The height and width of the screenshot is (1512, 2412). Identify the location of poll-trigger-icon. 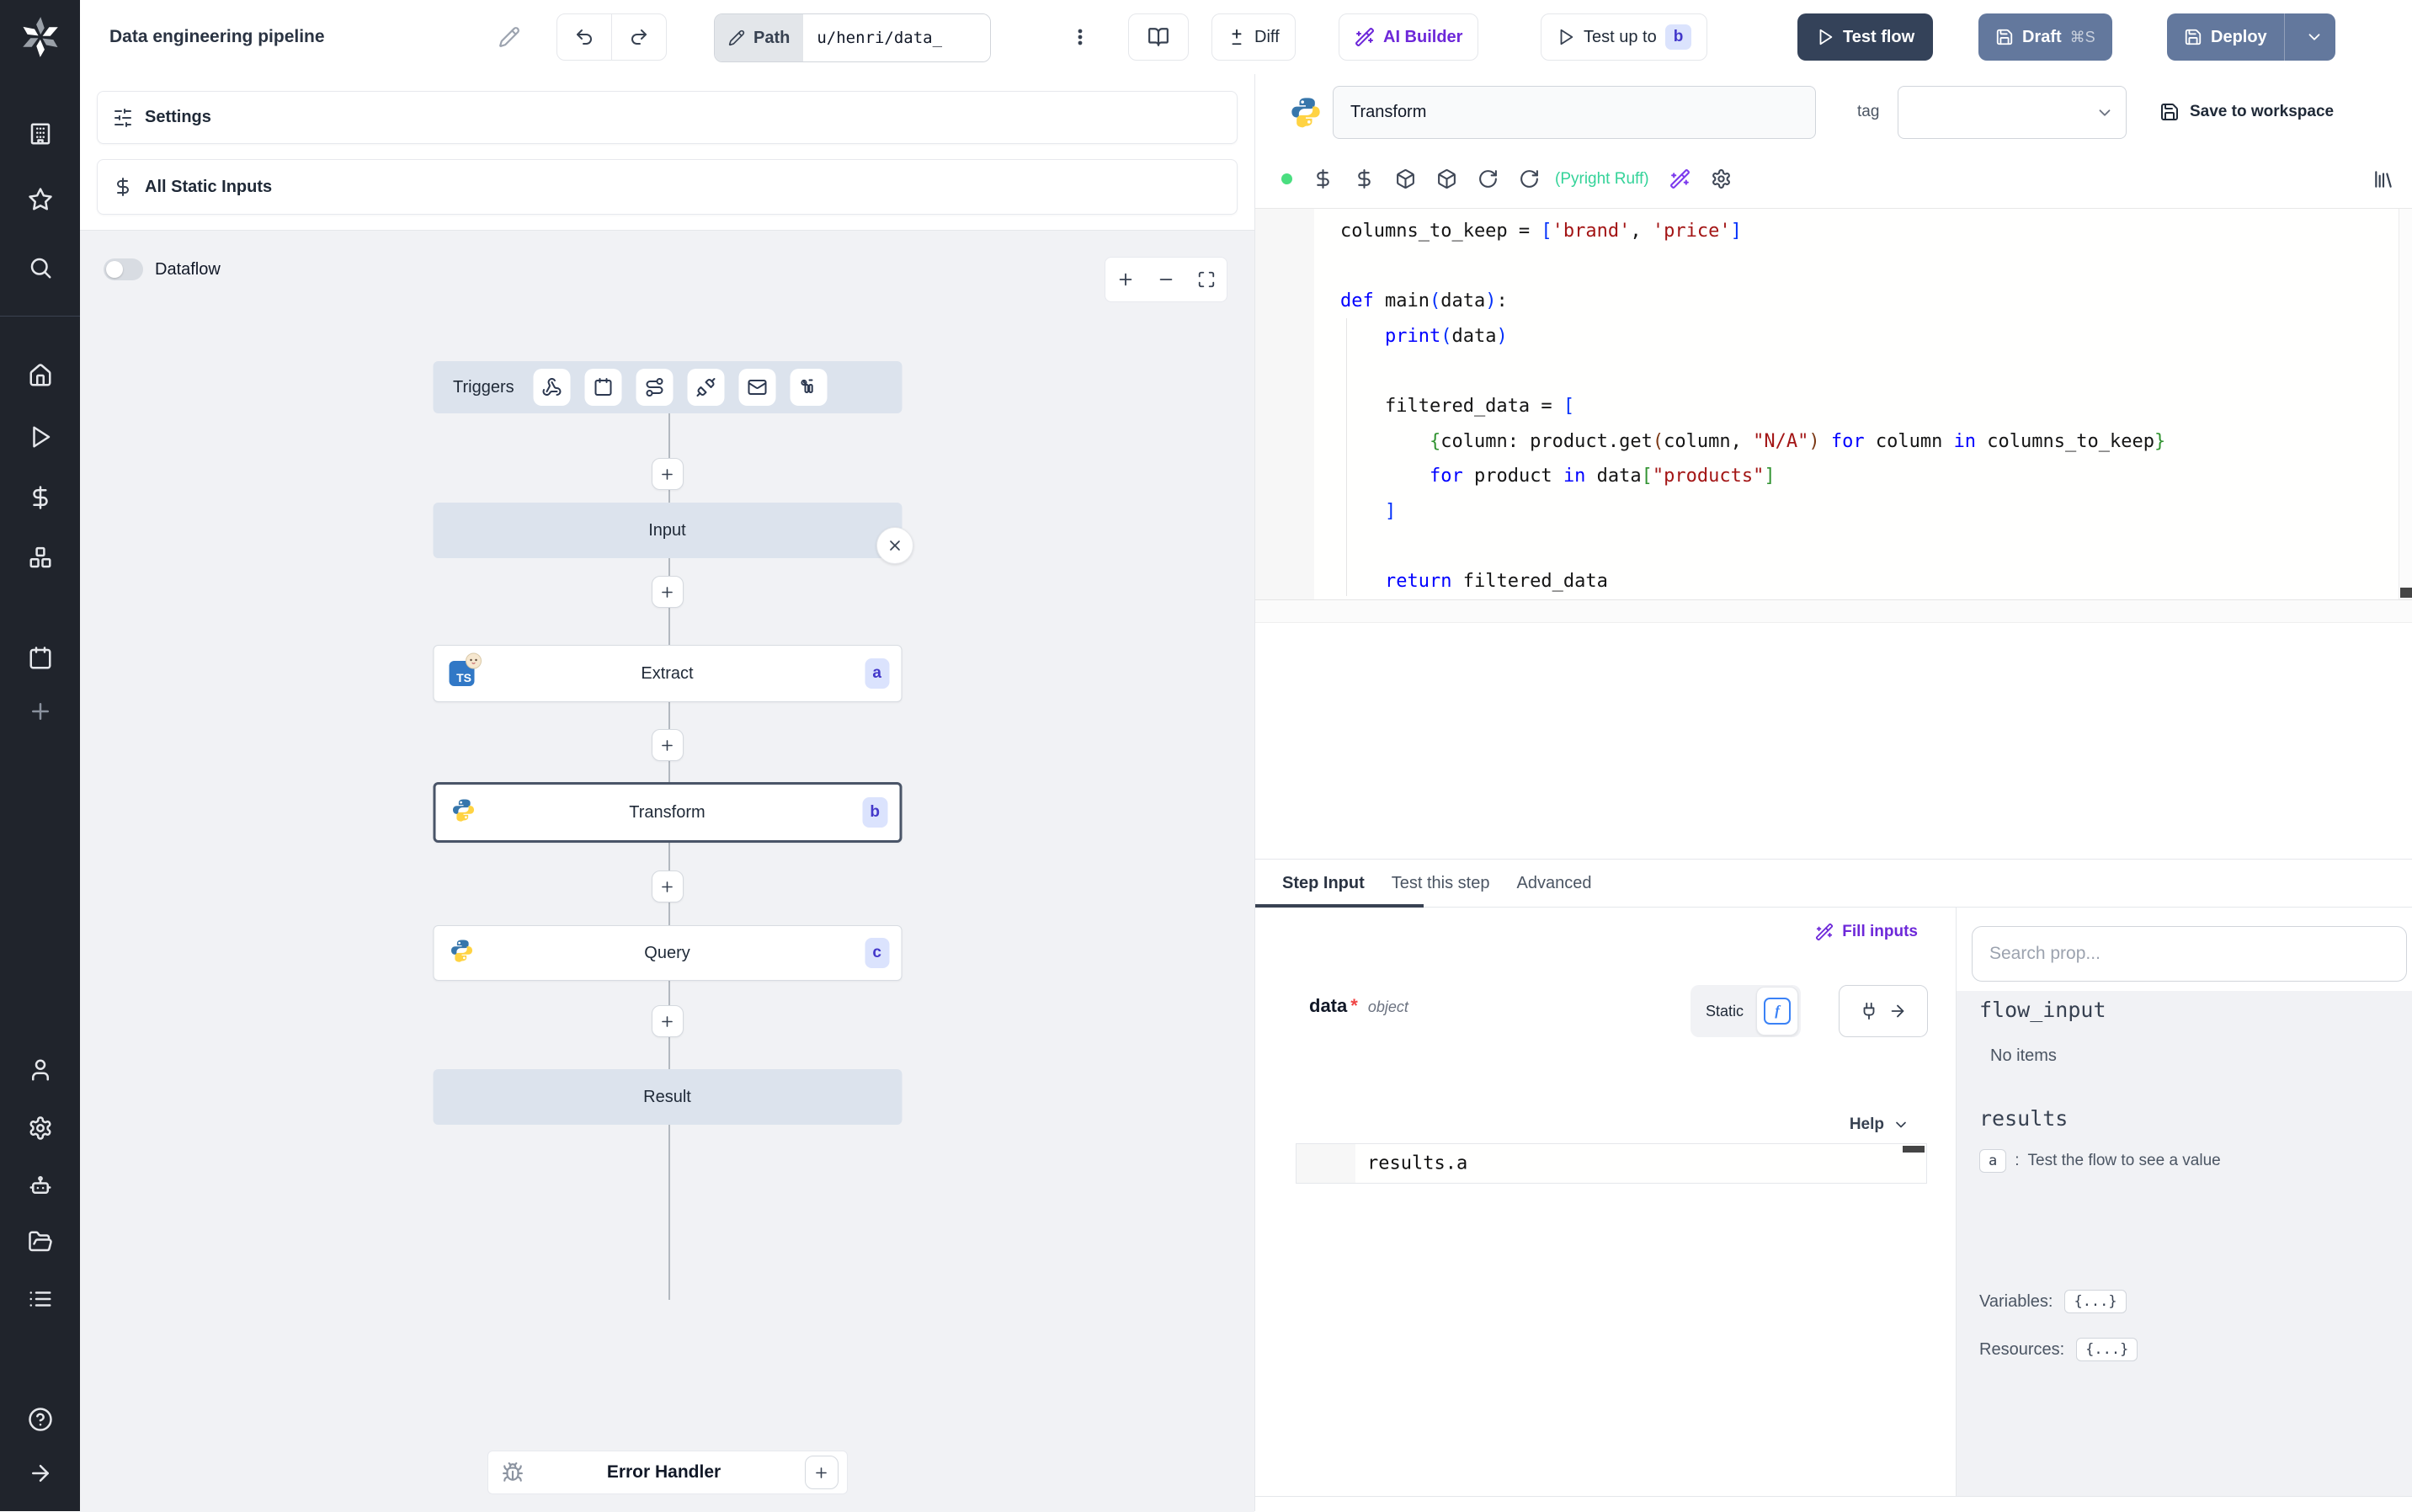
(809, 387).